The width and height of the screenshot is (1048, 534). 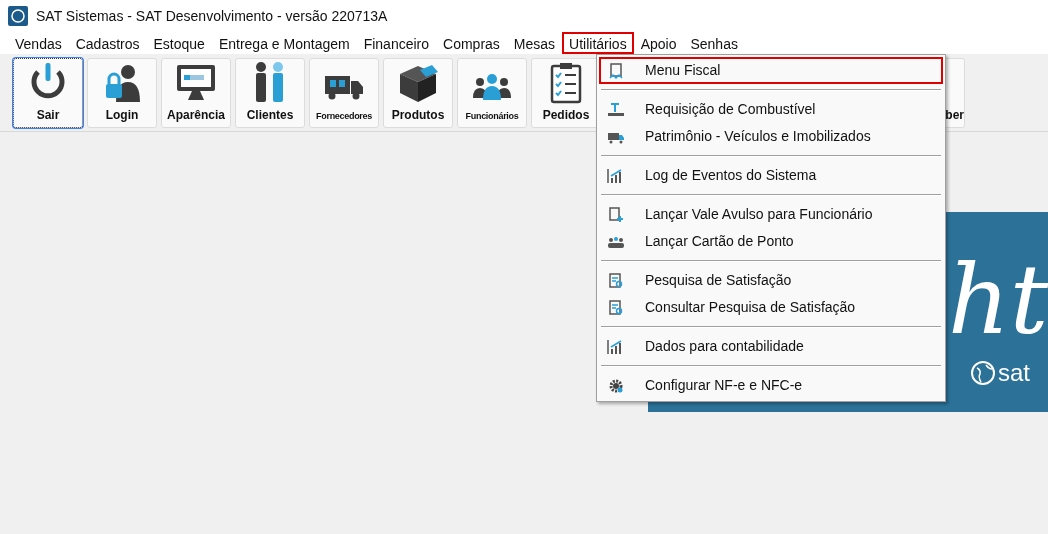 I want to click on menu-bar-item: Senhas, so click(x=714, y=43).